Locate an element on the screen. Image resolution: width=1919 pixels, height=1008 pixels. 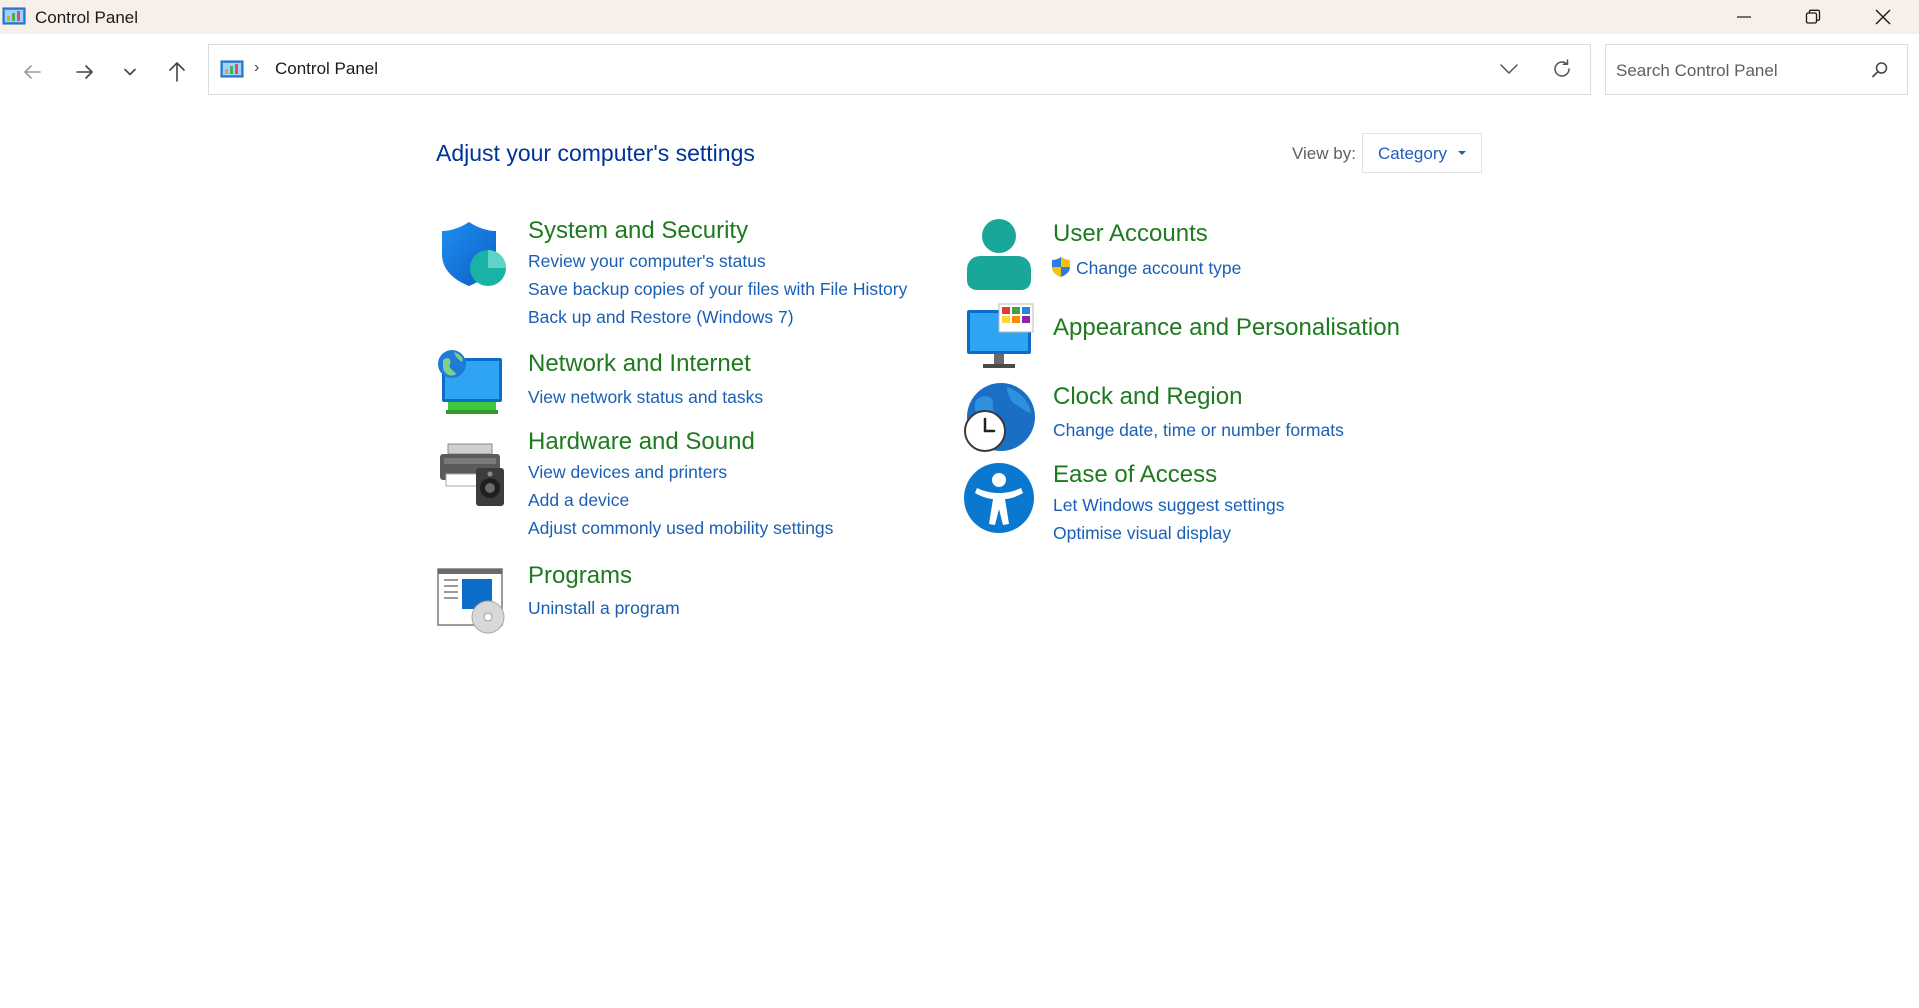
shield-icon is located at coordinates (472, 254).